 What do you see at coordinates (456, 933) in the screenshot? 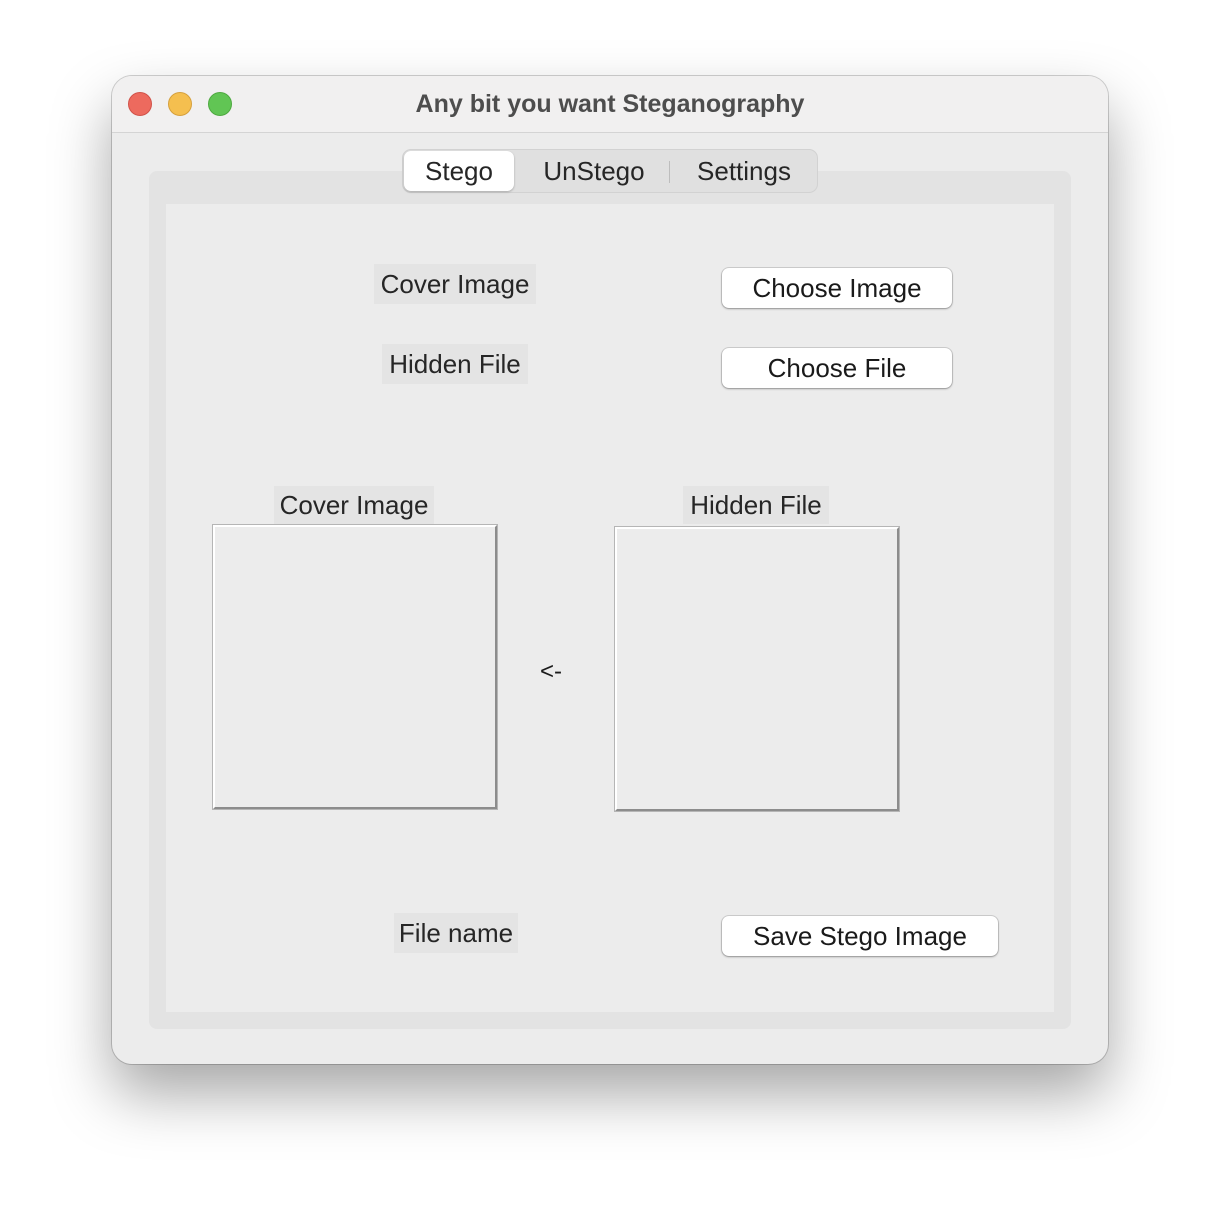
I see `file-name-label: File name` at bounding box center [456, 933].